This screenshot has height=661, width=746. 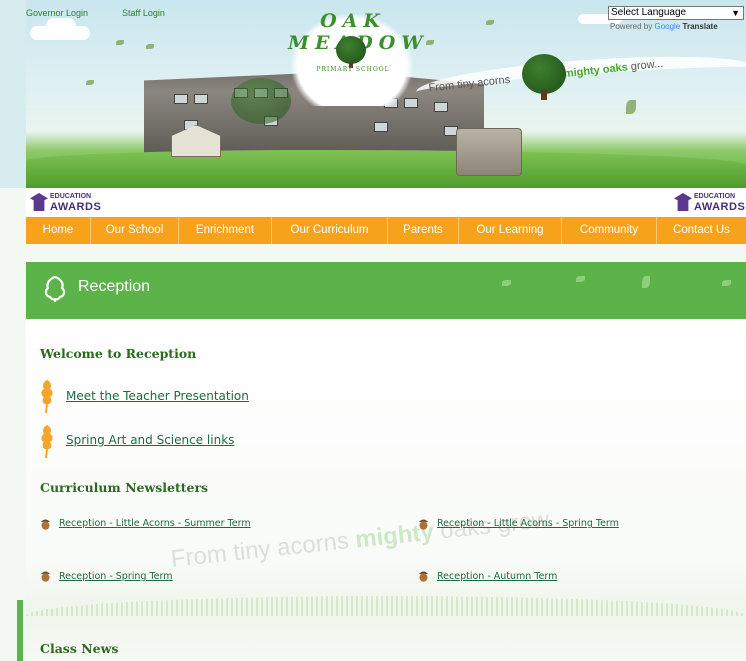 I want to click on staff-login-link: Staff Login, so click(x=143, y=13).